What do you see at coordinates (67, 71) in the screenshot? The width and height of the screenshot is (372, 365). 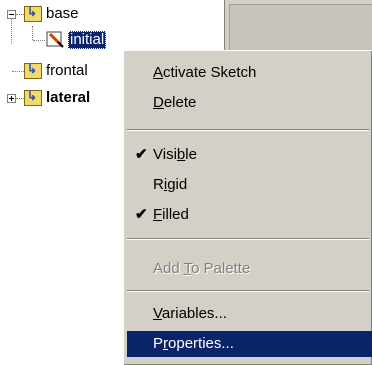 I see `tree-item-frontal: frontal` at bounding box center [67, 71].